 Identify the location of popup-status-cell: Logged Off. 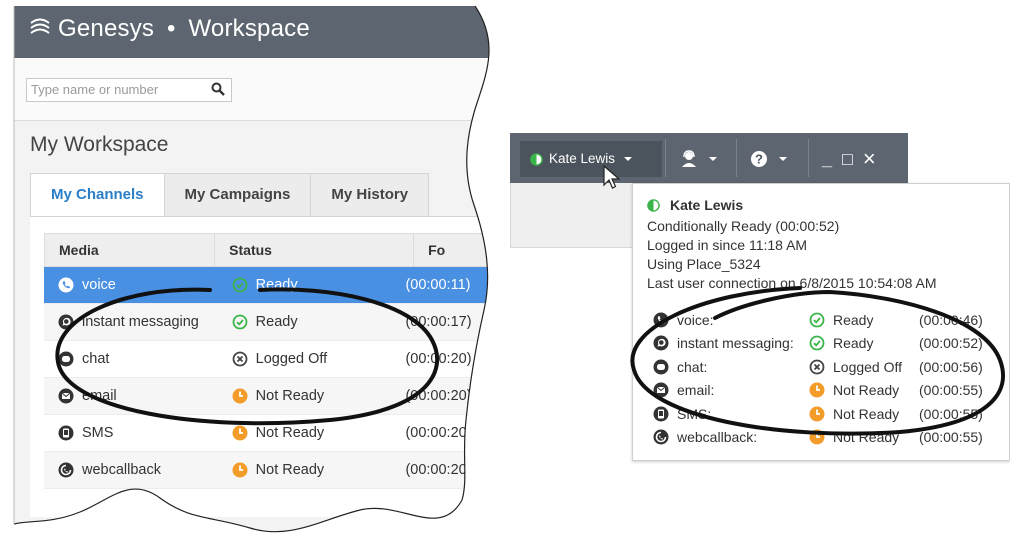
(864, 367).